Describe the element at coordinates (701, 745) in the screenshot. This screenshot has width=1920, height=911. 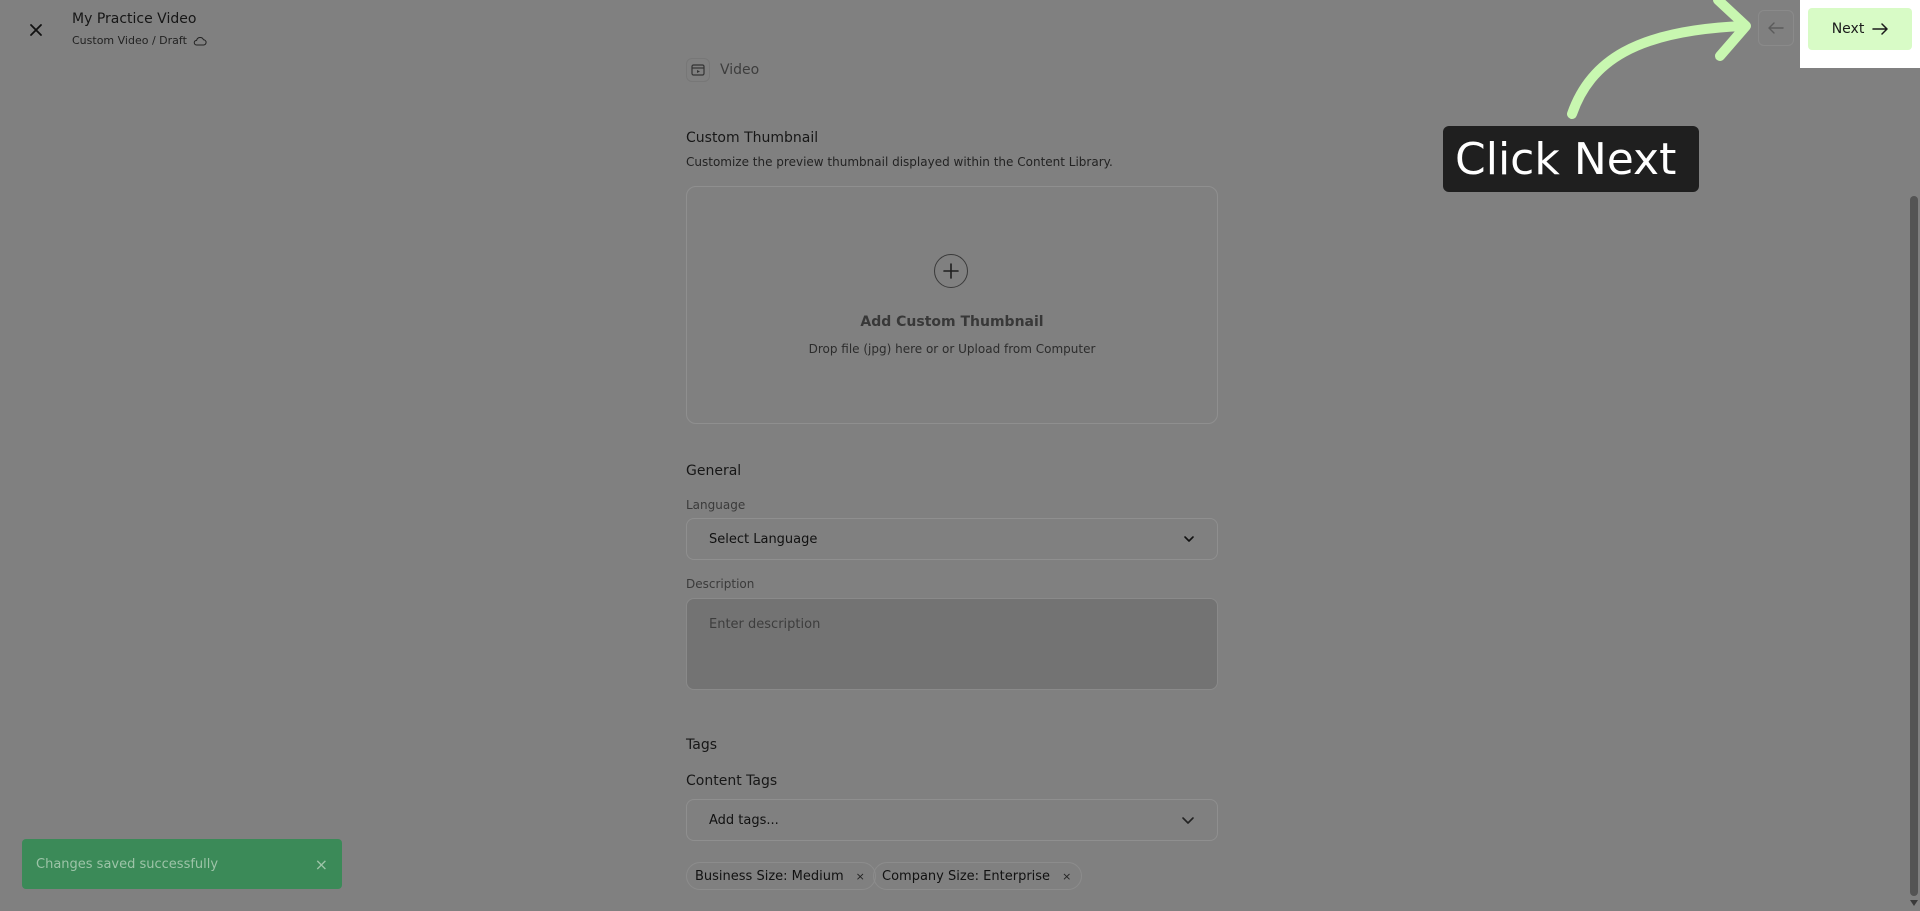
I see `tags-section-title: Tags` at that location.